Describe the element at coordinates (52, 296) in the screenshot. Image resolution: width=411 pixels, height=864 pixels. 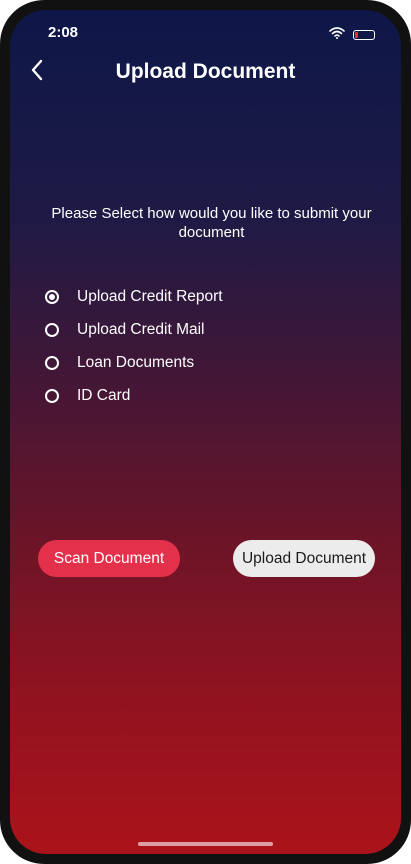
I see `radio-selected-icon` at that location.